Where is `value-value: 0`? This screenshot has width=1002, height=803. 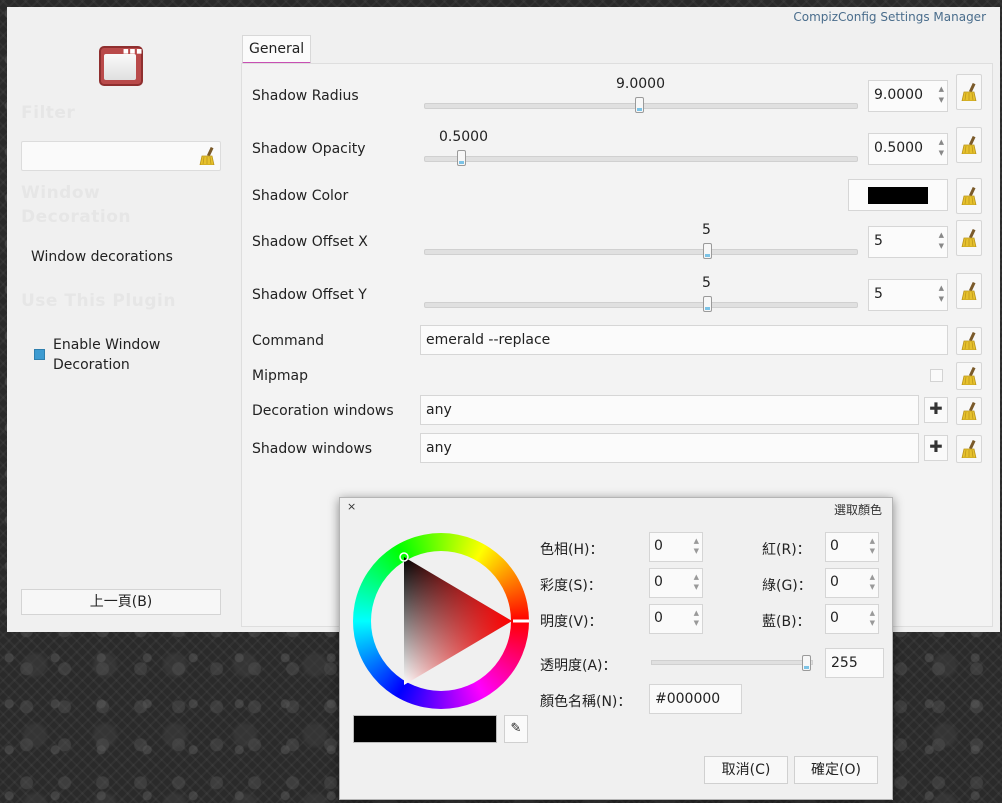 value-value: 0 is located at coordinates (658, 618).